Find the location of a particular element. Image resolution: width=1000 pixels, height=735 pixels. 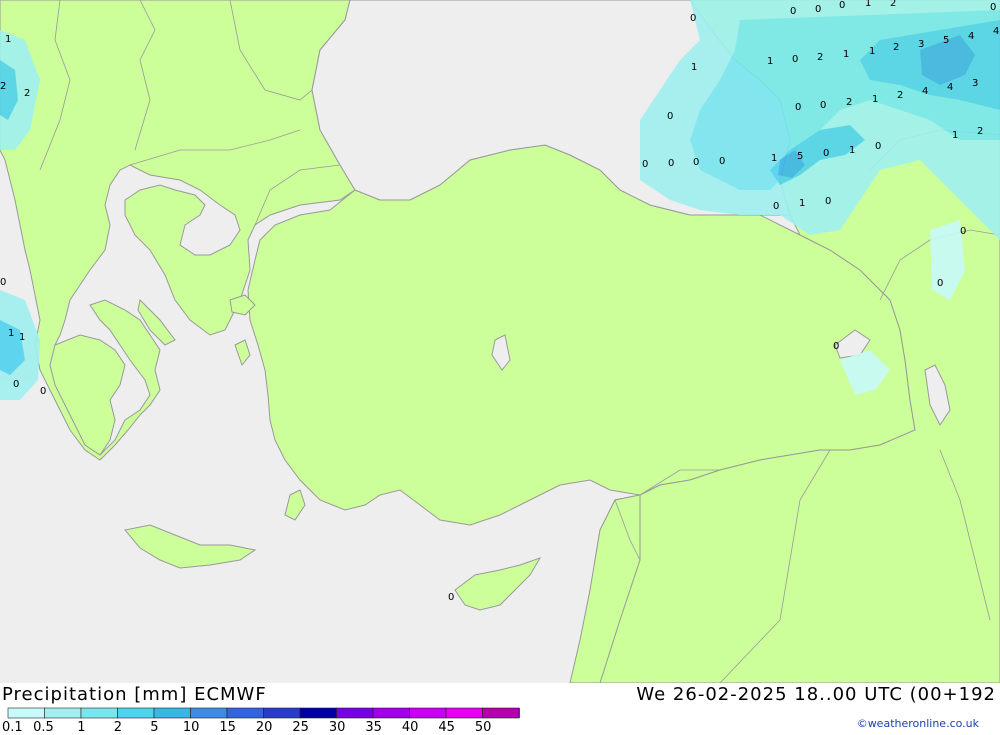

credit-link: ©weatheronline.co.uk is located at coordinates (918, 723).